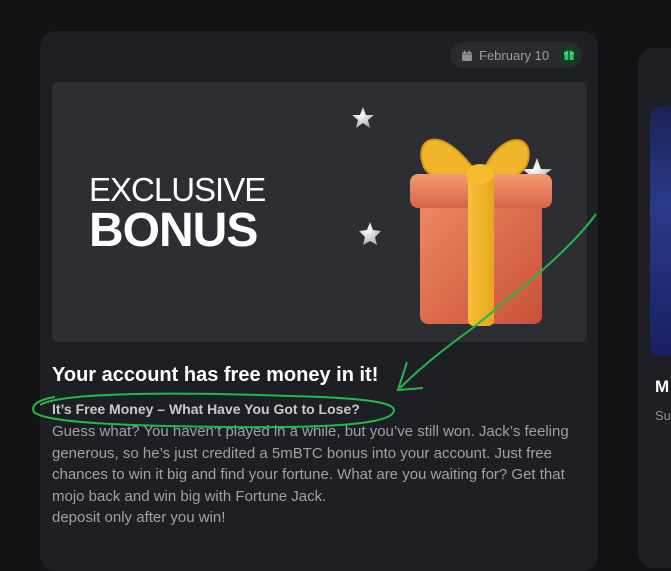 Image resolution: width=671 pixels, height=571 pixels. What do you see at coordinates (173, 230) in the screenshot?
I see `banner-heading-line2: BONUS` at bounding box center [173, 230].